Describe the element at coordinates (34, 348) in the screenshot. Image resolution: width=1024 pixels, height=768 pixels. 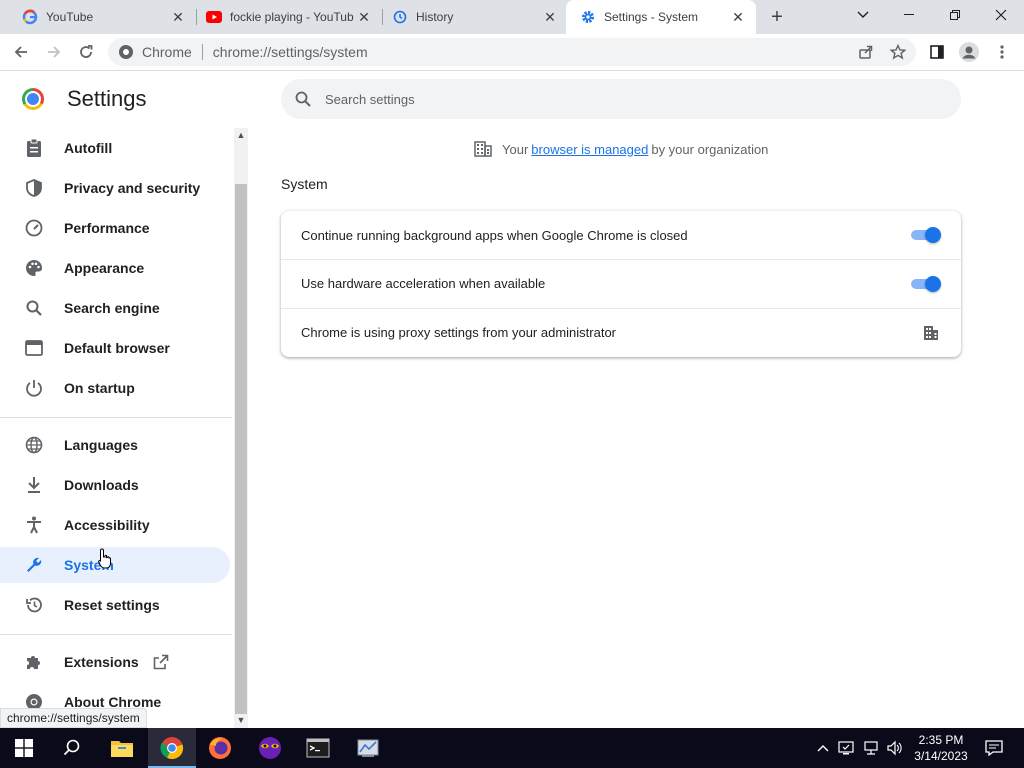
I see `browser-window-icon` at that location.